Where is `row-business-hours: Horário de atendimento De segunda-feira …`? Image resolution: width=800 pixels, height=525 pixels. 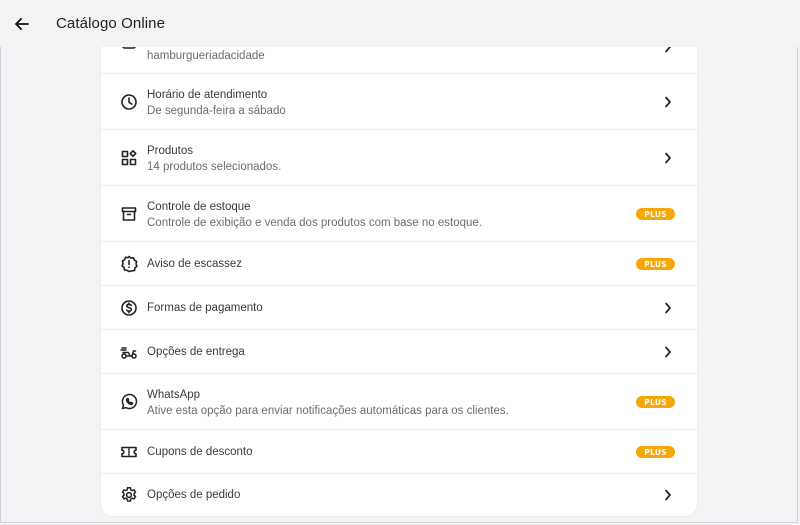 row-business-hours: Horário de atendimento De segunda-feira … is located at coordinates (399, 102).